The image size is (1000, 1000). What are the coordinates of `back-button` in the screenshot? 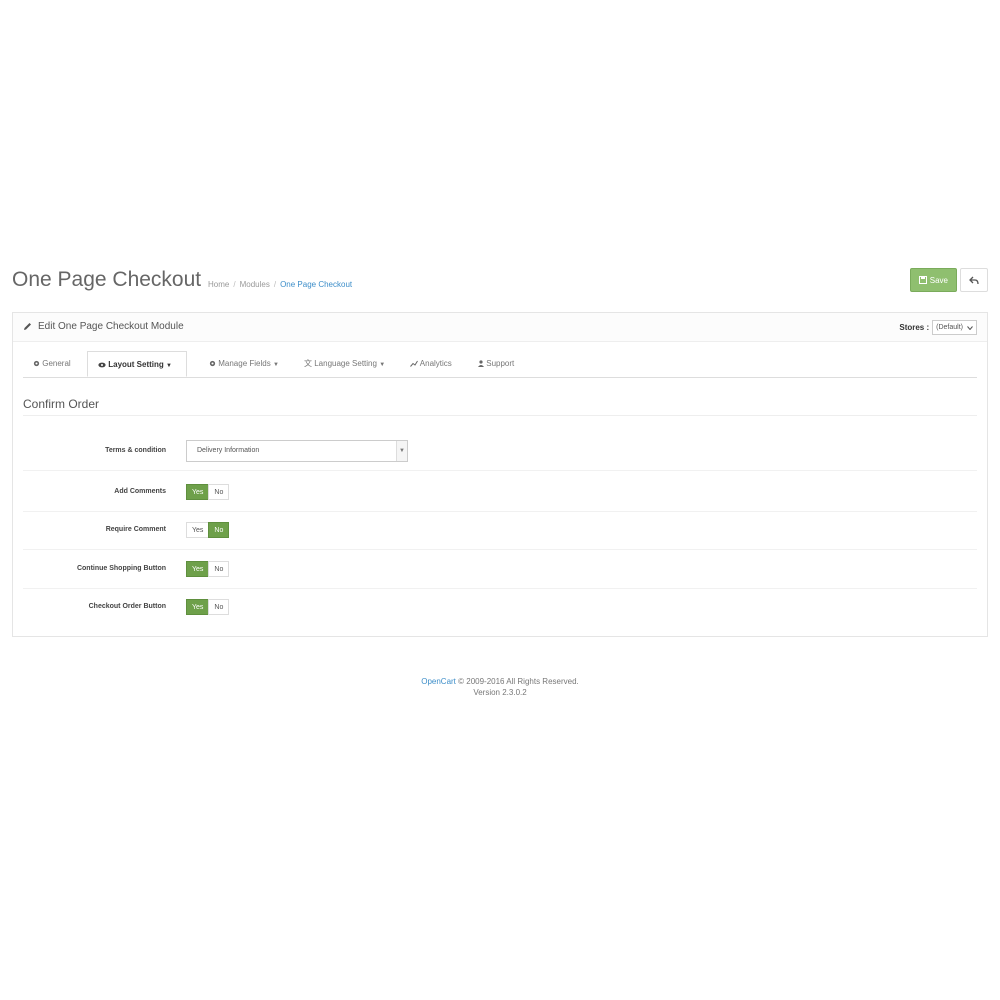 It's located at (974, 280).